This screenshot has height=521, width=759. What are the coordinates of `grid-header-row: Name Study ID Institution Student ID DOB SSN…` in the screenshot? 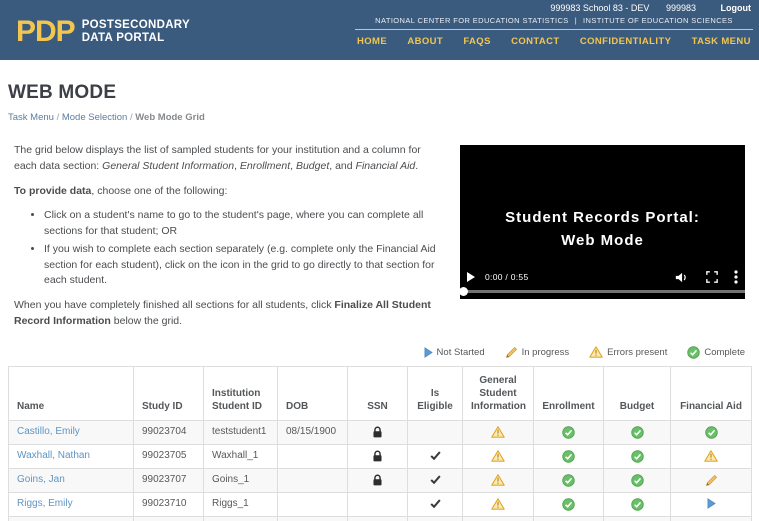 It's located at (380, 393).